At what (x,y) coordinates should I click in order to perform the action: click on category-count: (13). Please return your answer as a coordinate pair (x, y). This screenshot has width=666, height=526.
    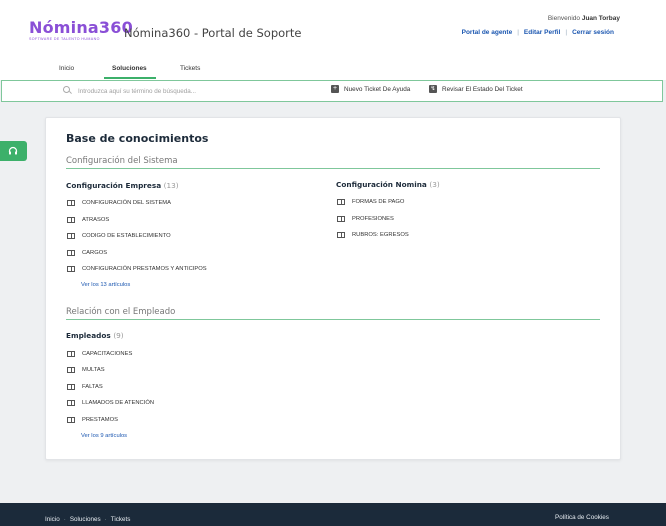
    Looking at the image, I should click on (171, 185).